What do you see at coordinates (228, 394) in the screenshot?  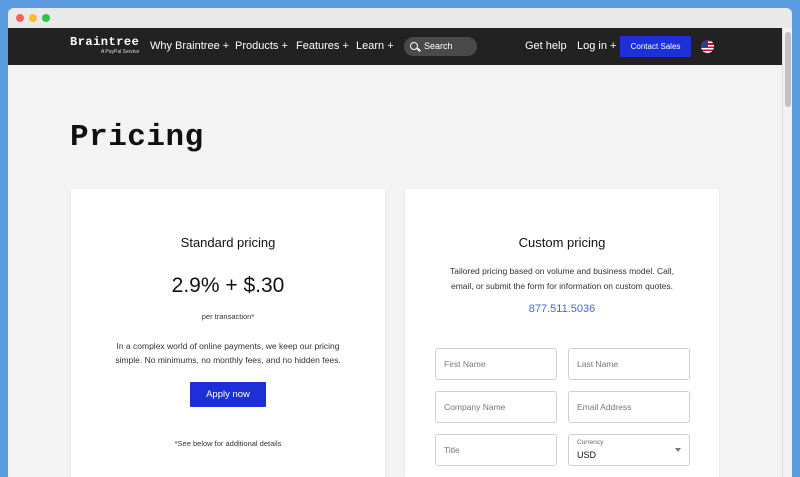 I see `apply-now-button: Apply now` at bounding box center [228, 394].